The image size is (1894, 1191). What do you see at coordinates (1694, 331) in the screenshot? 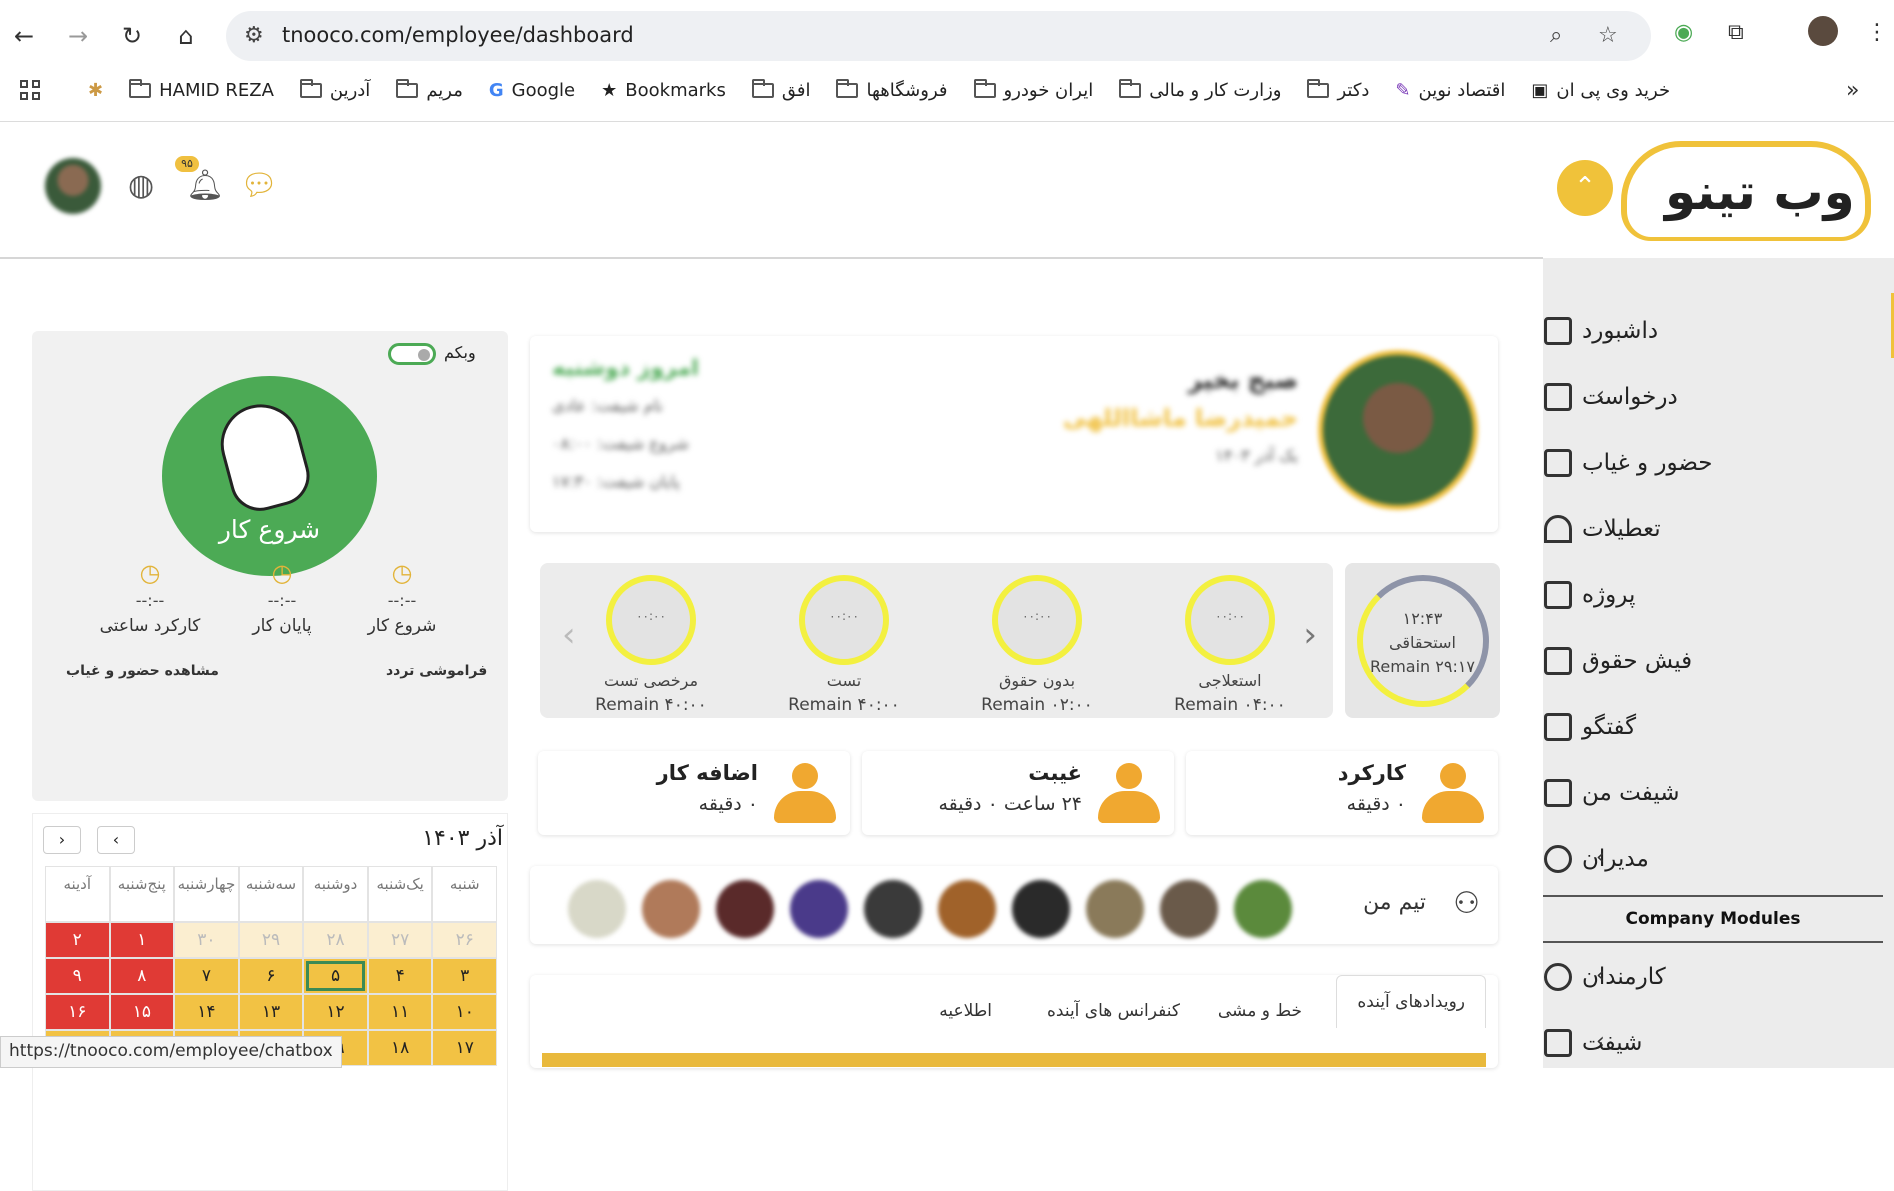
I see `sidebar-item-dashboard: داشبورد` at bounding box center [1694, 331].